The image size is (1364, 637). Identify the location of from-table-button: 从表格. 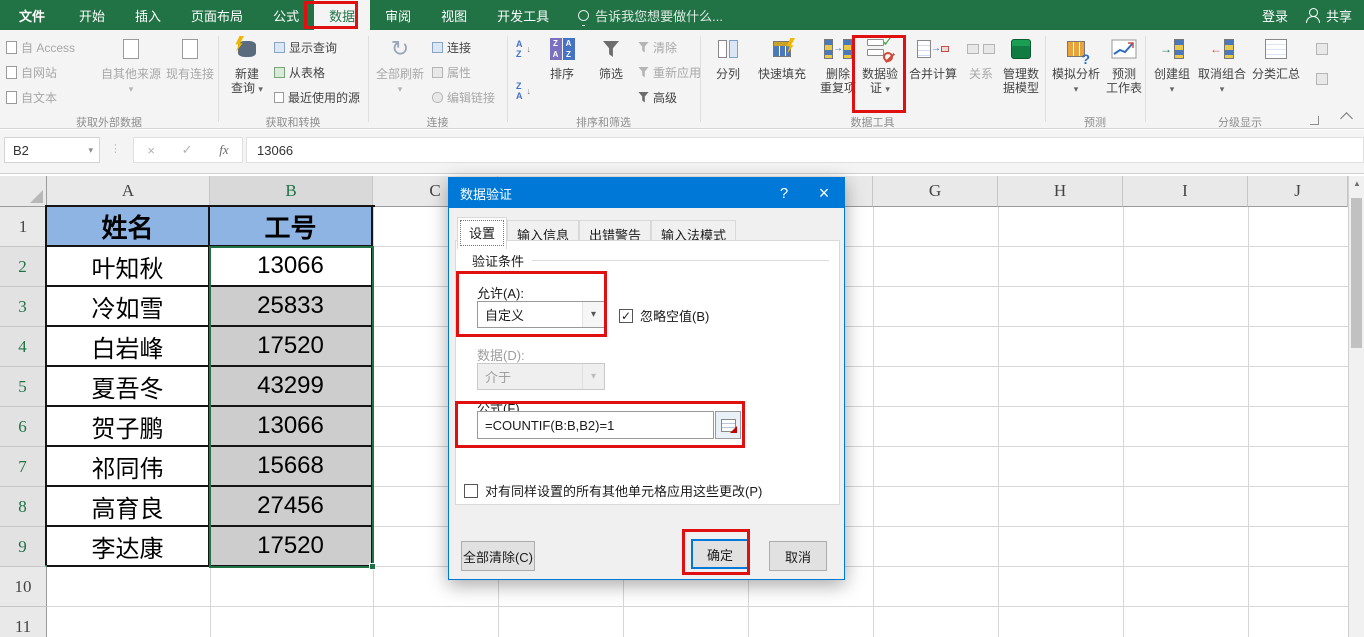
(299, 72).